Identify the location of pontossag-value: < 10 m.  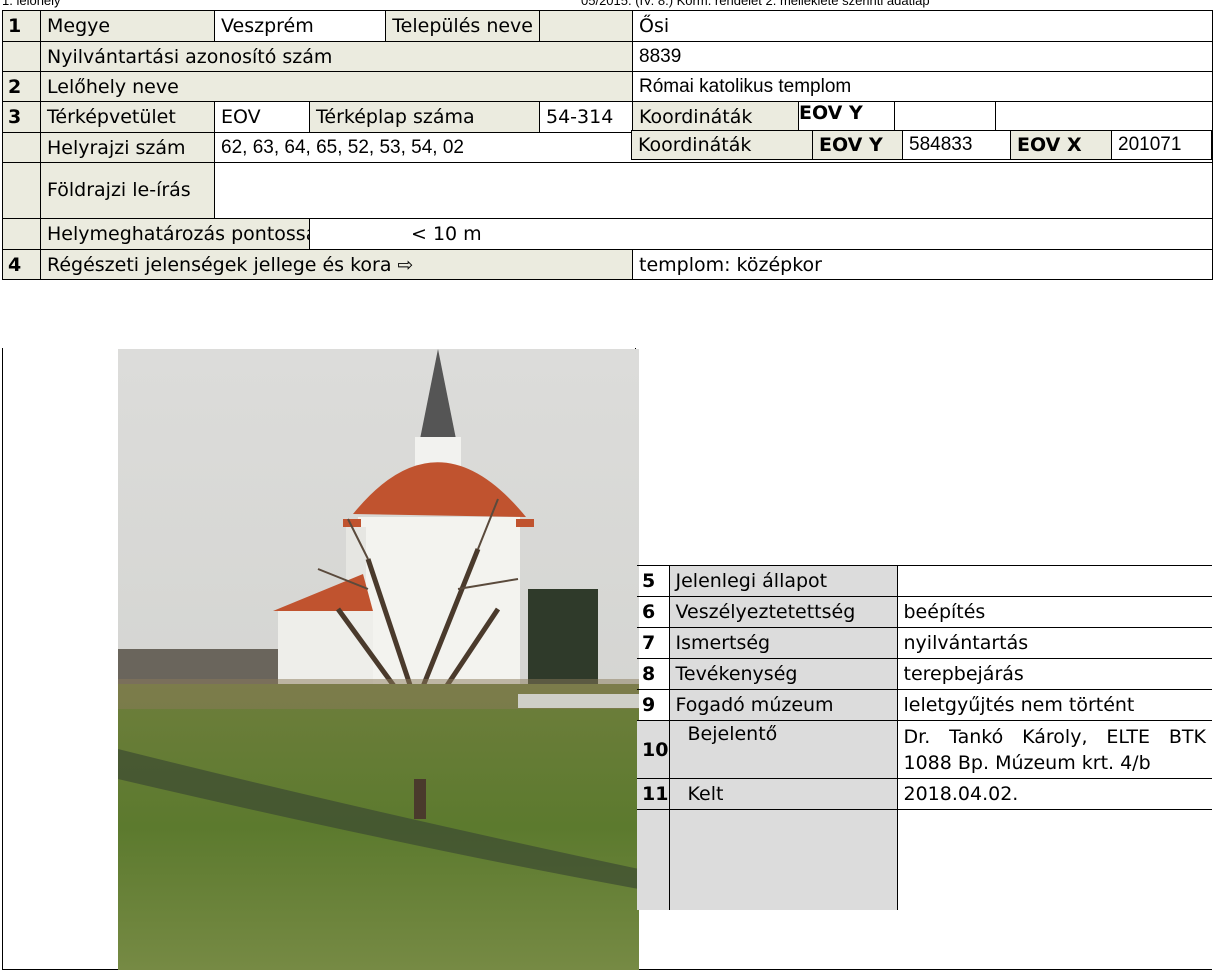
(761, 234).